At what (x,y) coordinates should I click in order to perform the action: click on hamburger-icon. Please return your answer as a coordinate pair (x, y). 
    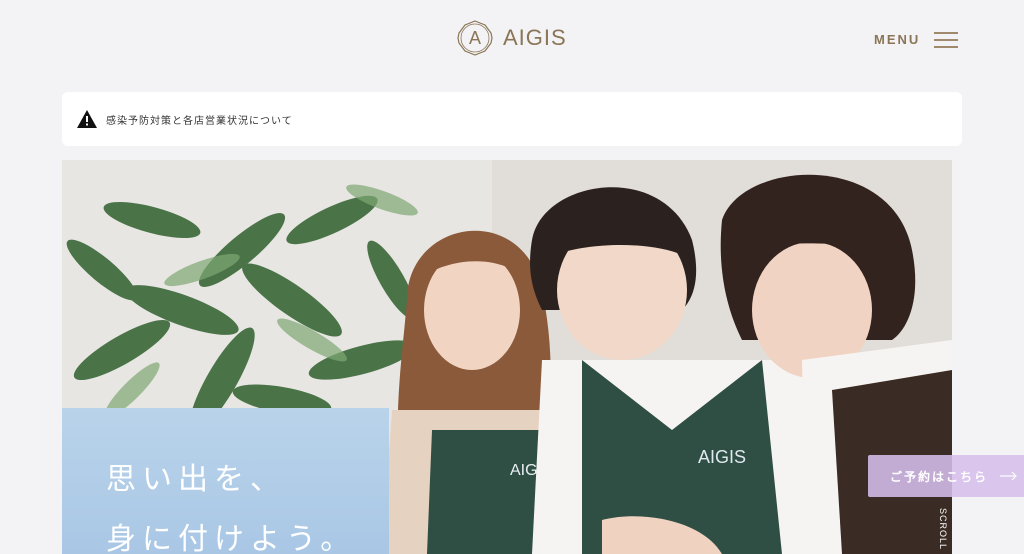
    Looking at the image, I should click on (946, 39).